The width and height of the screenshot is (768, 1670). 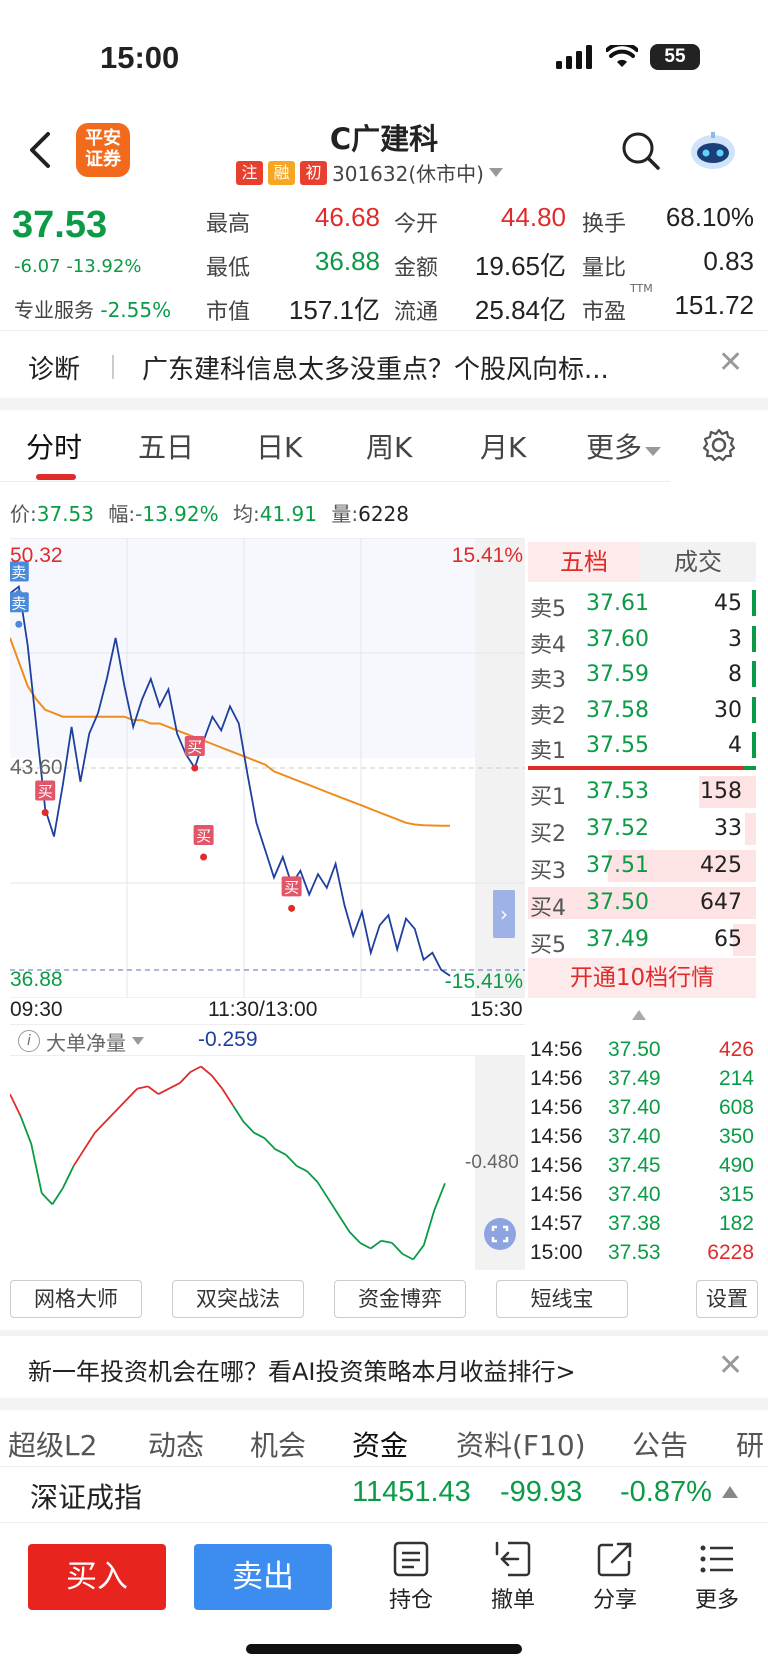 What do you see at coordinates (717, 1577) in the screenshot?
I see `more-button: 更多` at bounding box center [717, 1577].